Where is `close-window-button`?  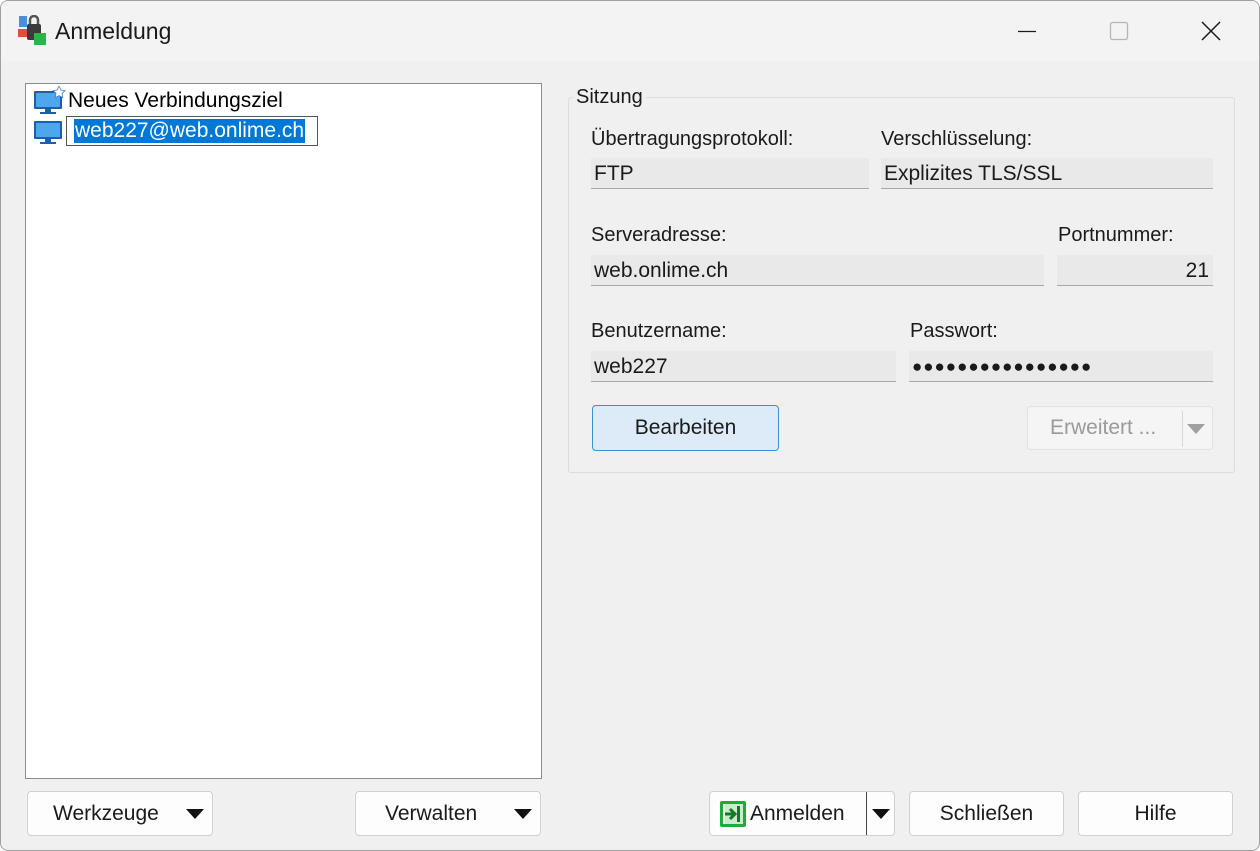 close-window-button is located at coordinates (1211, 31).